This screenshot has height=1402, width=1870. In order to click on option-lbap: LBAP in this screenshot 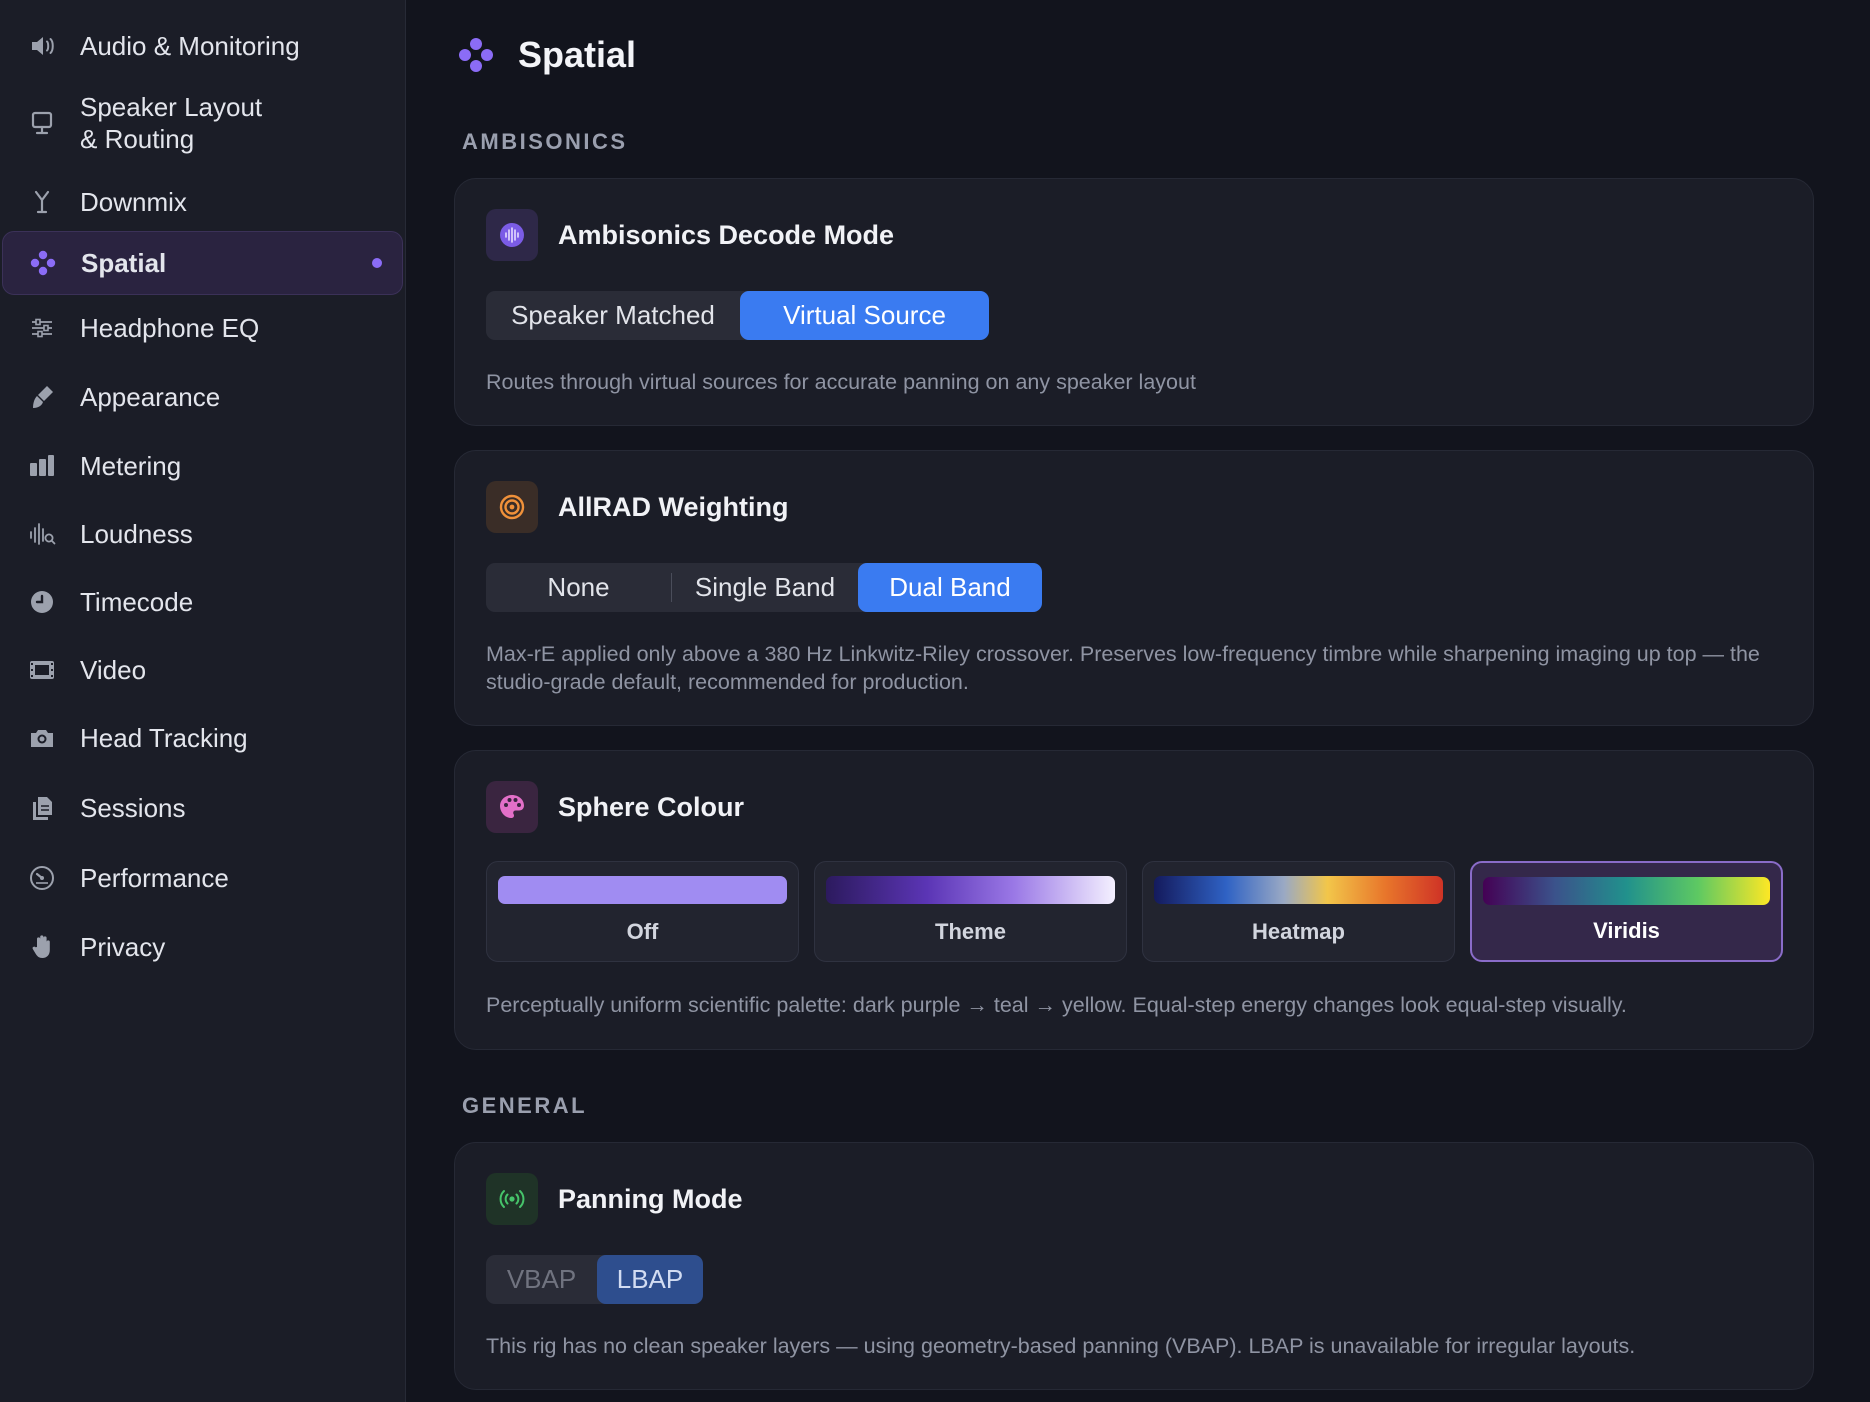, I will do `click(650, 1279)`.